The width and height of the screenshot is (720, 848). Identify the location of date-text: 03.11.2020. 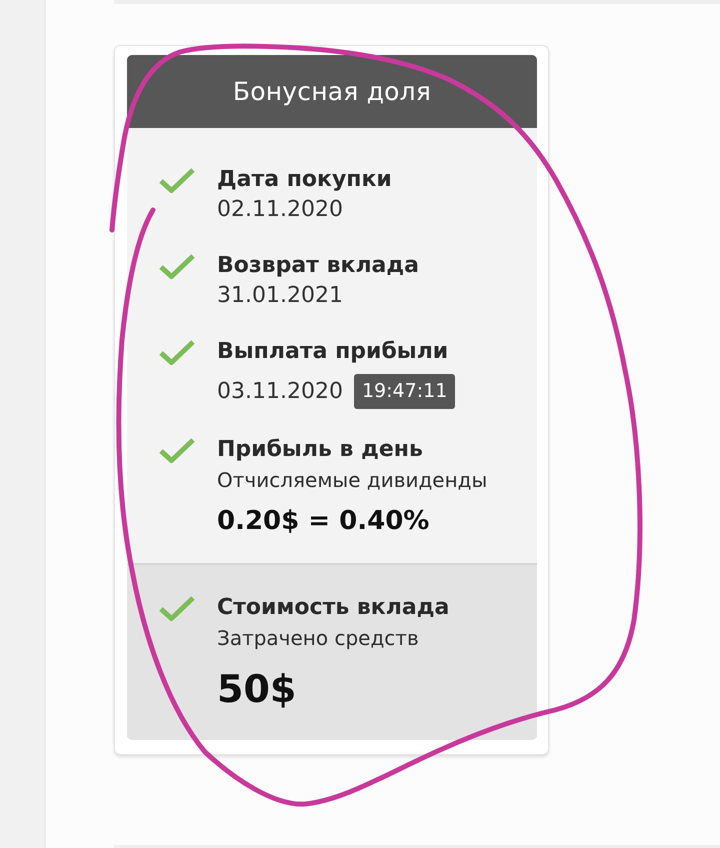
(280, 392).